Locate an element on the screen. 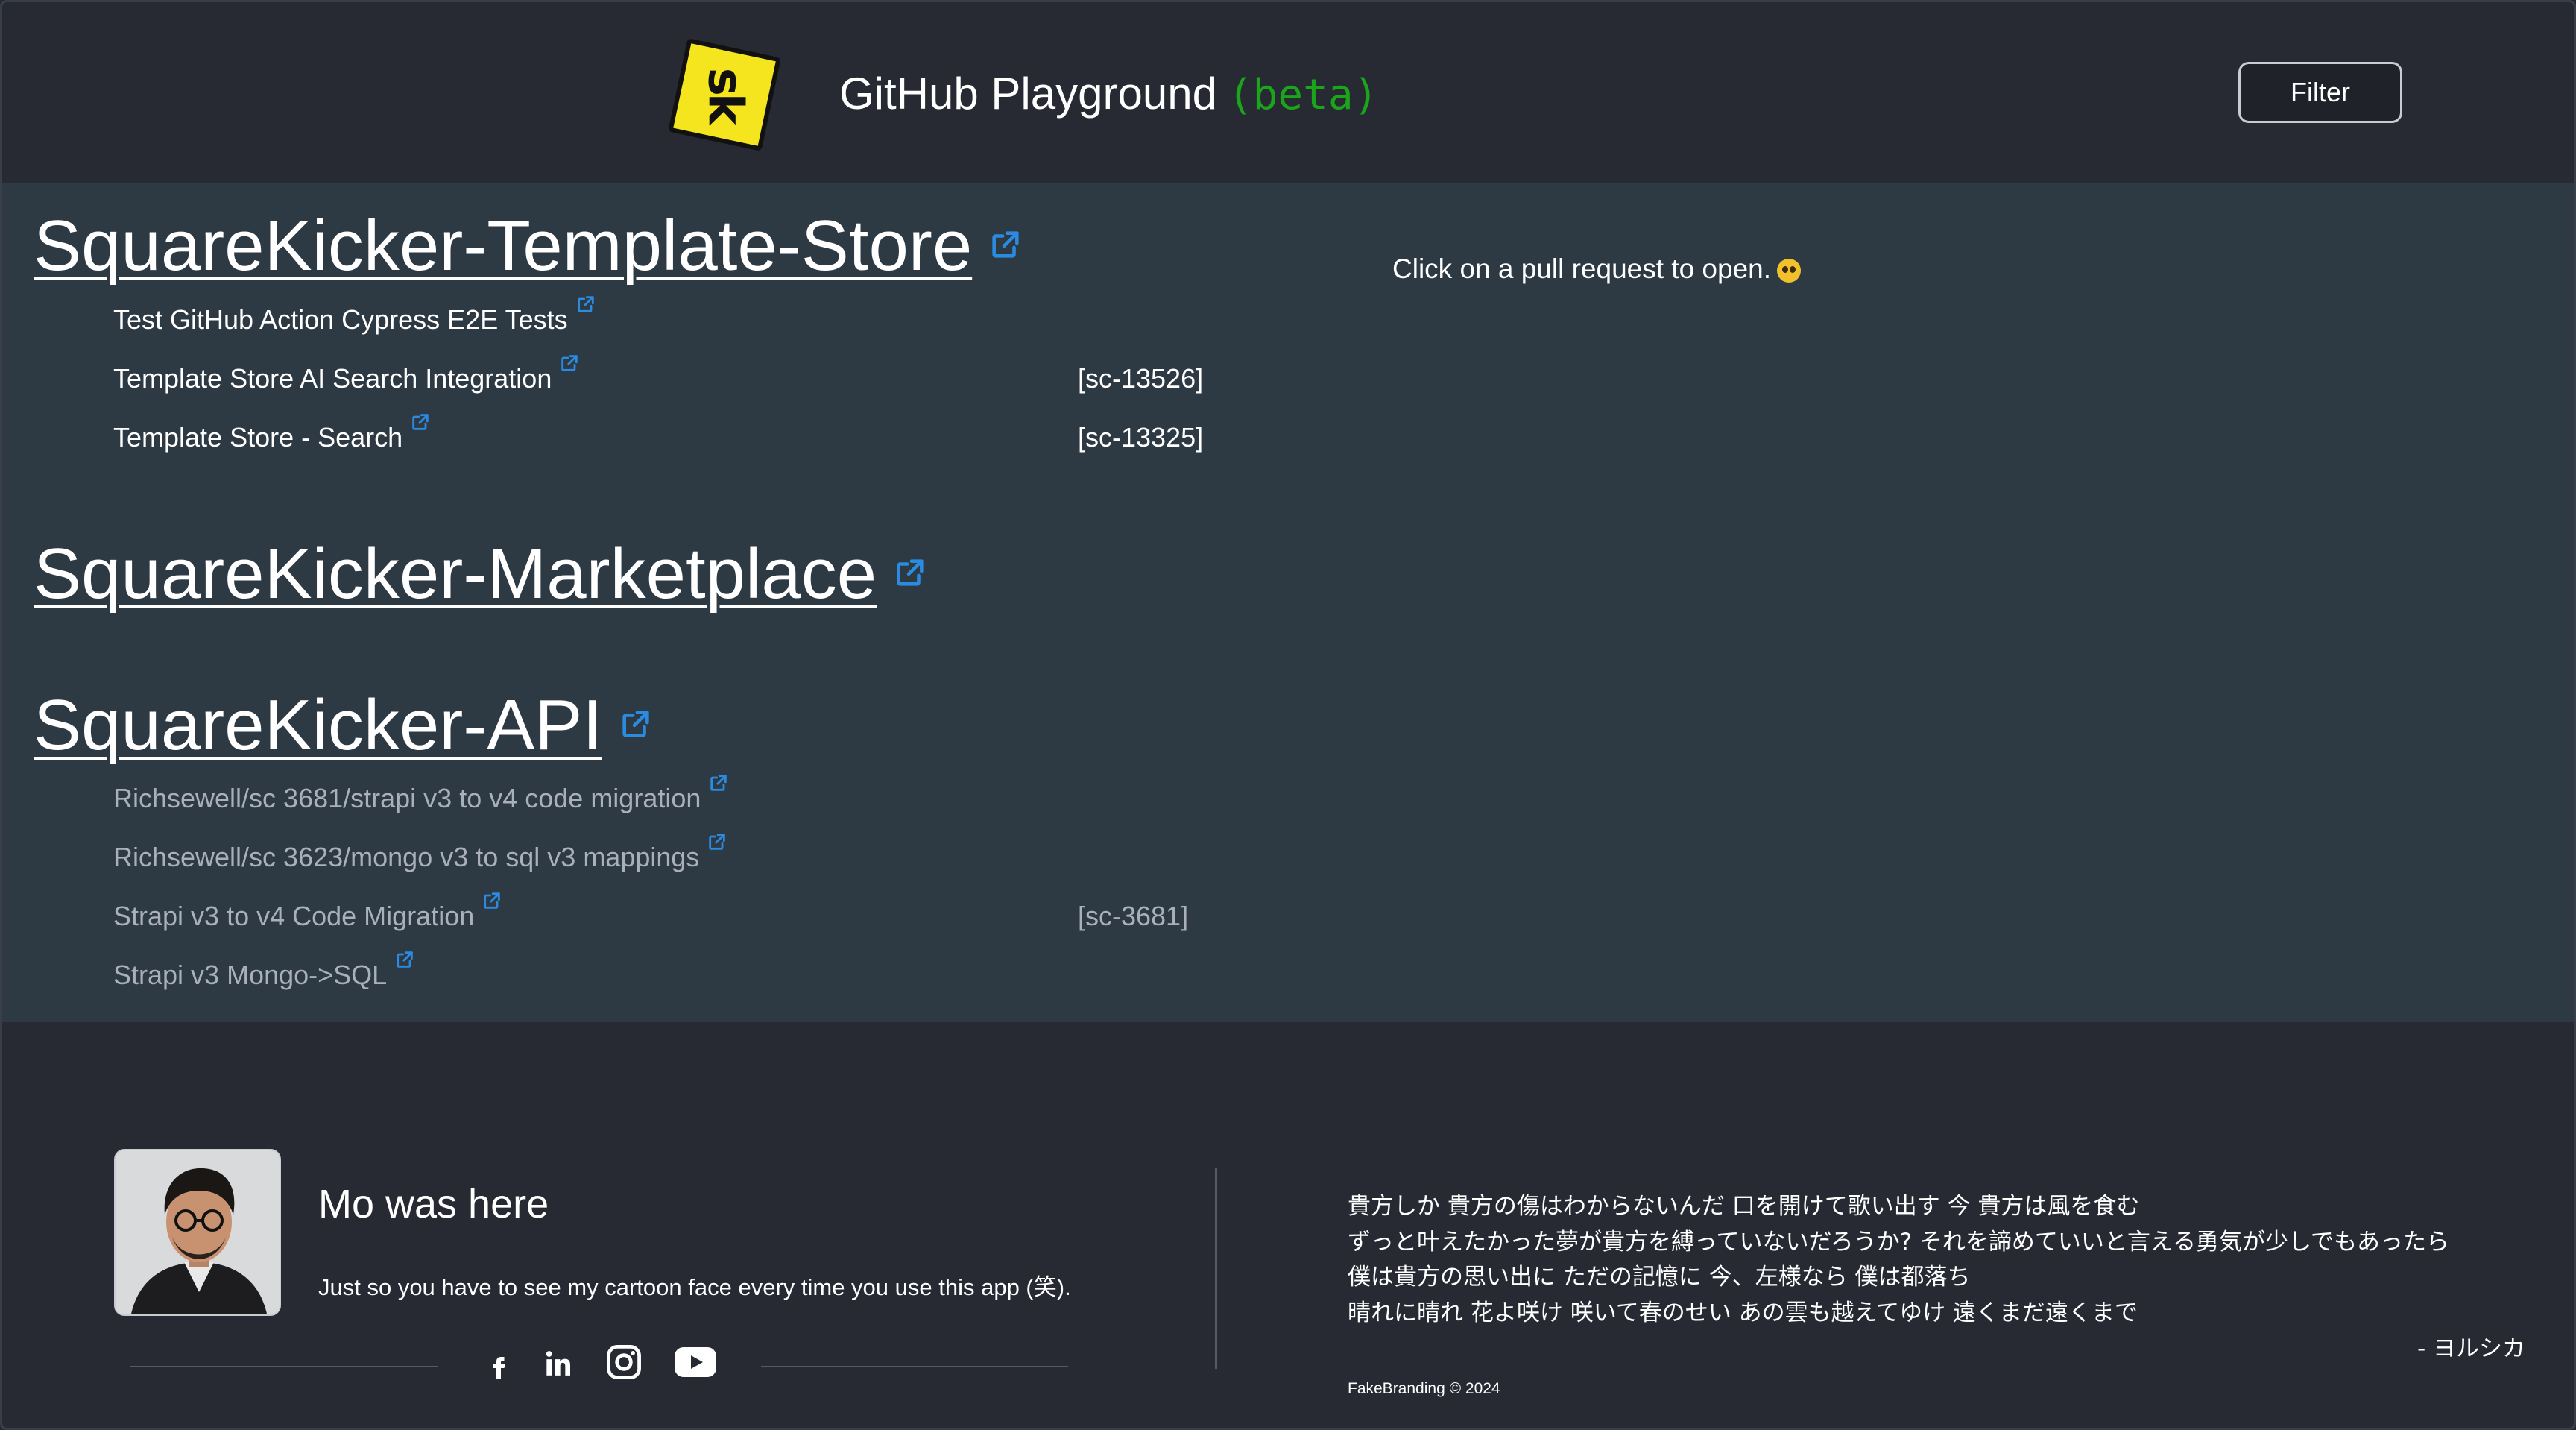  open-hint: Click on a pull request to open. is located at coordinates (1597, 269).